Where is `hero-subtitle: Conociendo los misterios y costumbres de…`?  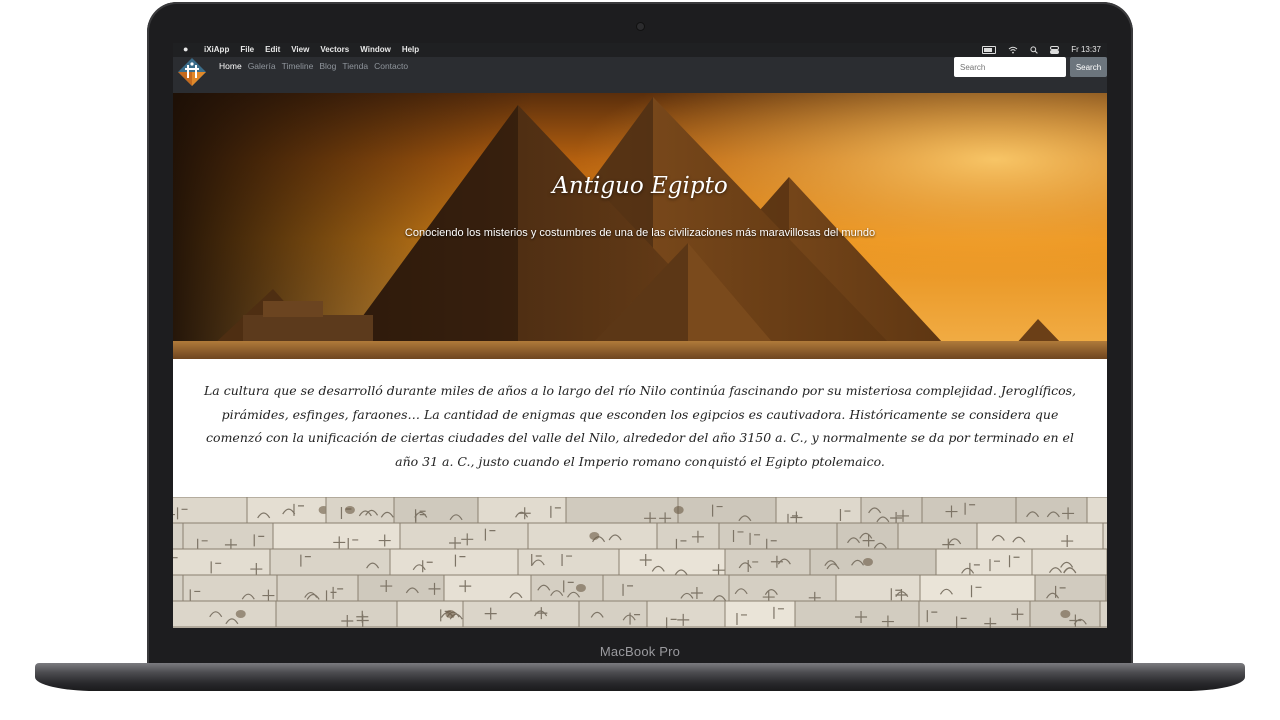 hero-subtitle: Conociendo los misterios y costumbres de… is located at coordinates (640, 233).